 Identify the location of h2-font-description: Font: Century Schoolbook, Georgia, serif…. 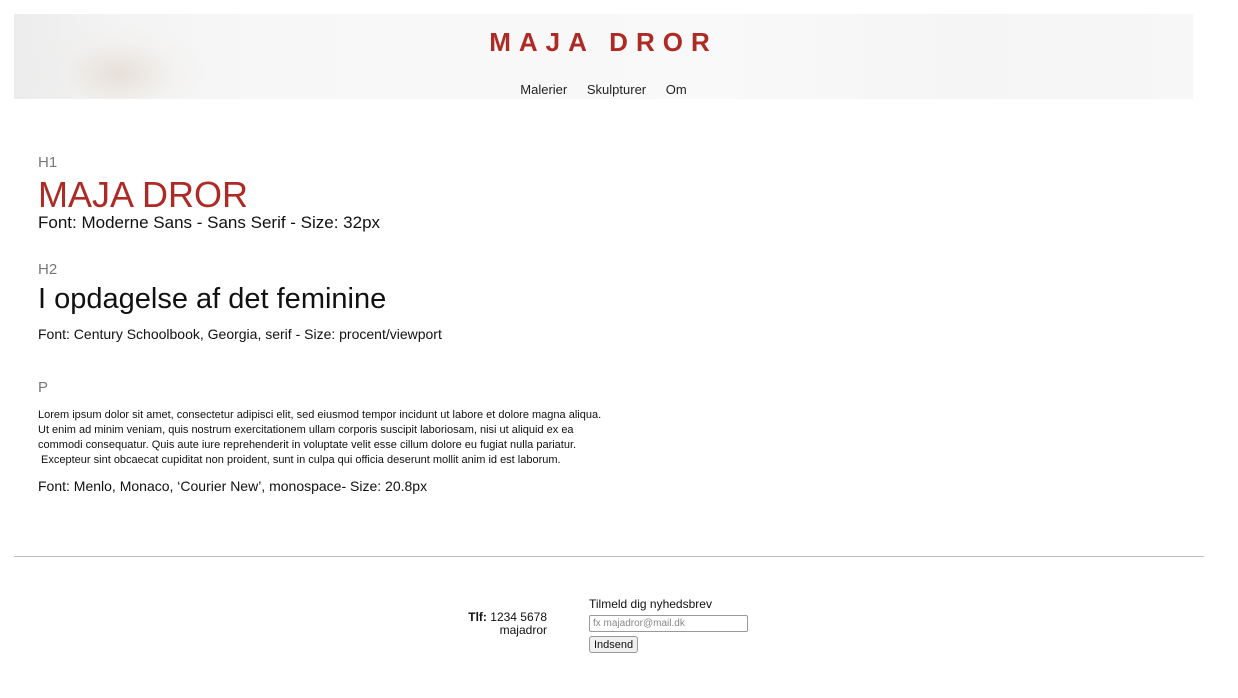
(240, 334).